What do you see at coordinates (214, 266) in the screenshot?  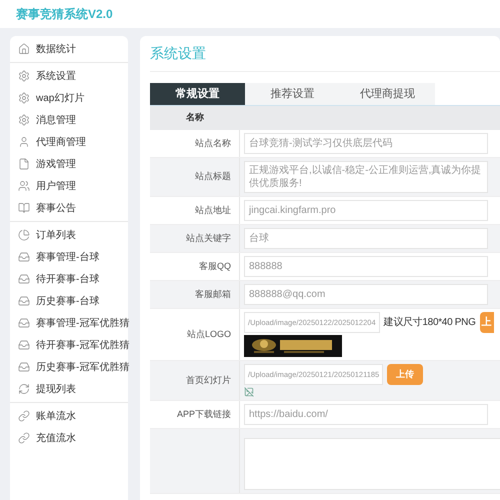 I see `field-label: 客服QQ` at bounding box center [214, 266].